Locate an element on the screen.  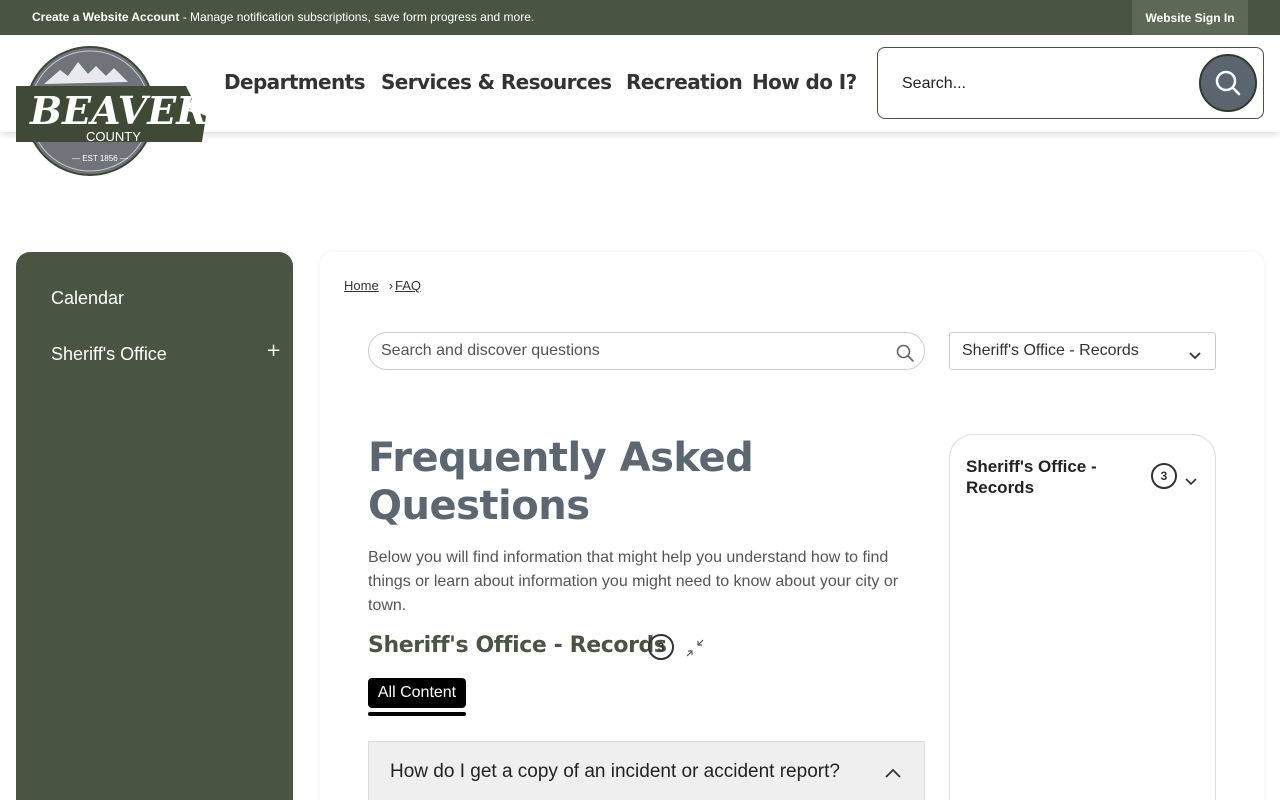
category-select-value: Sheriff's Office - Records is located at coordinates (1050, 350).